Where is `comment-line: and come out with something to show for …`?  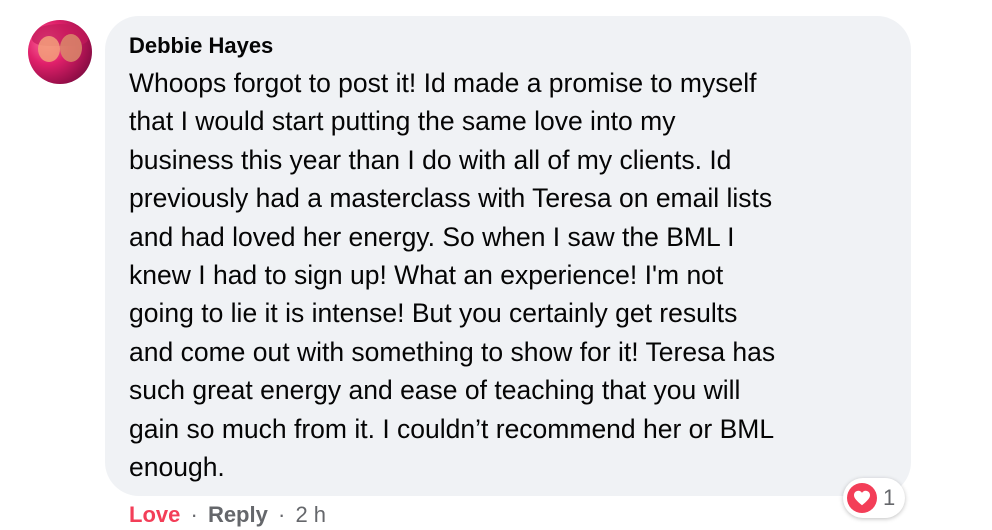 comment-line: and come out with something to show for … is located at coordinates (452, 351).